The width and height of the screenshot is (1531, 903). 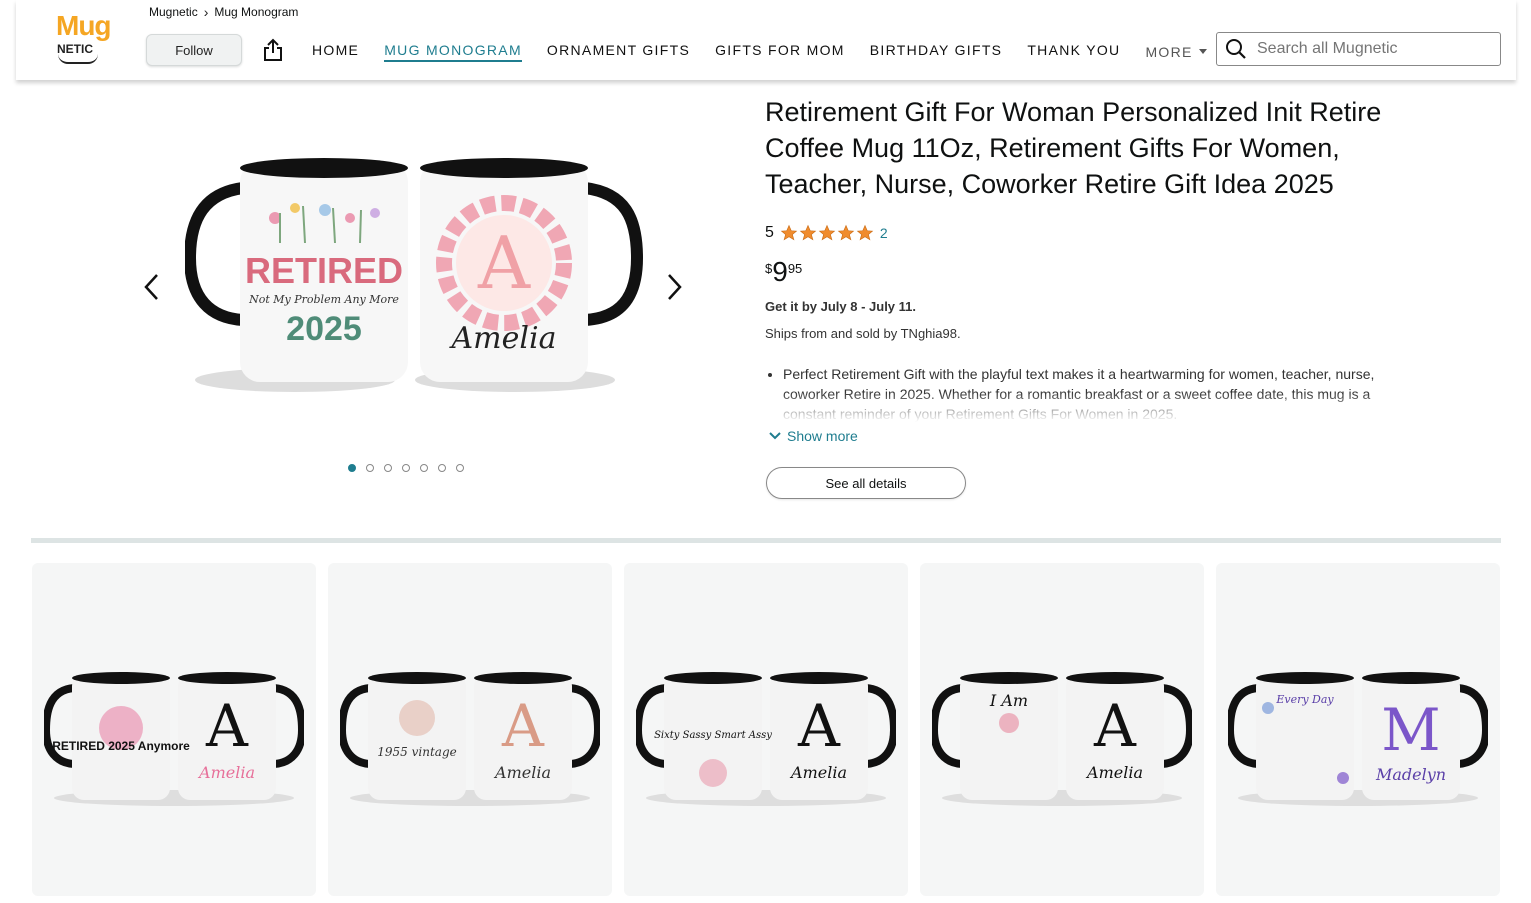 I want to click on nav-item-ornament-gifts: ORNAMENT GIFTS, so click(x=618, y=52).